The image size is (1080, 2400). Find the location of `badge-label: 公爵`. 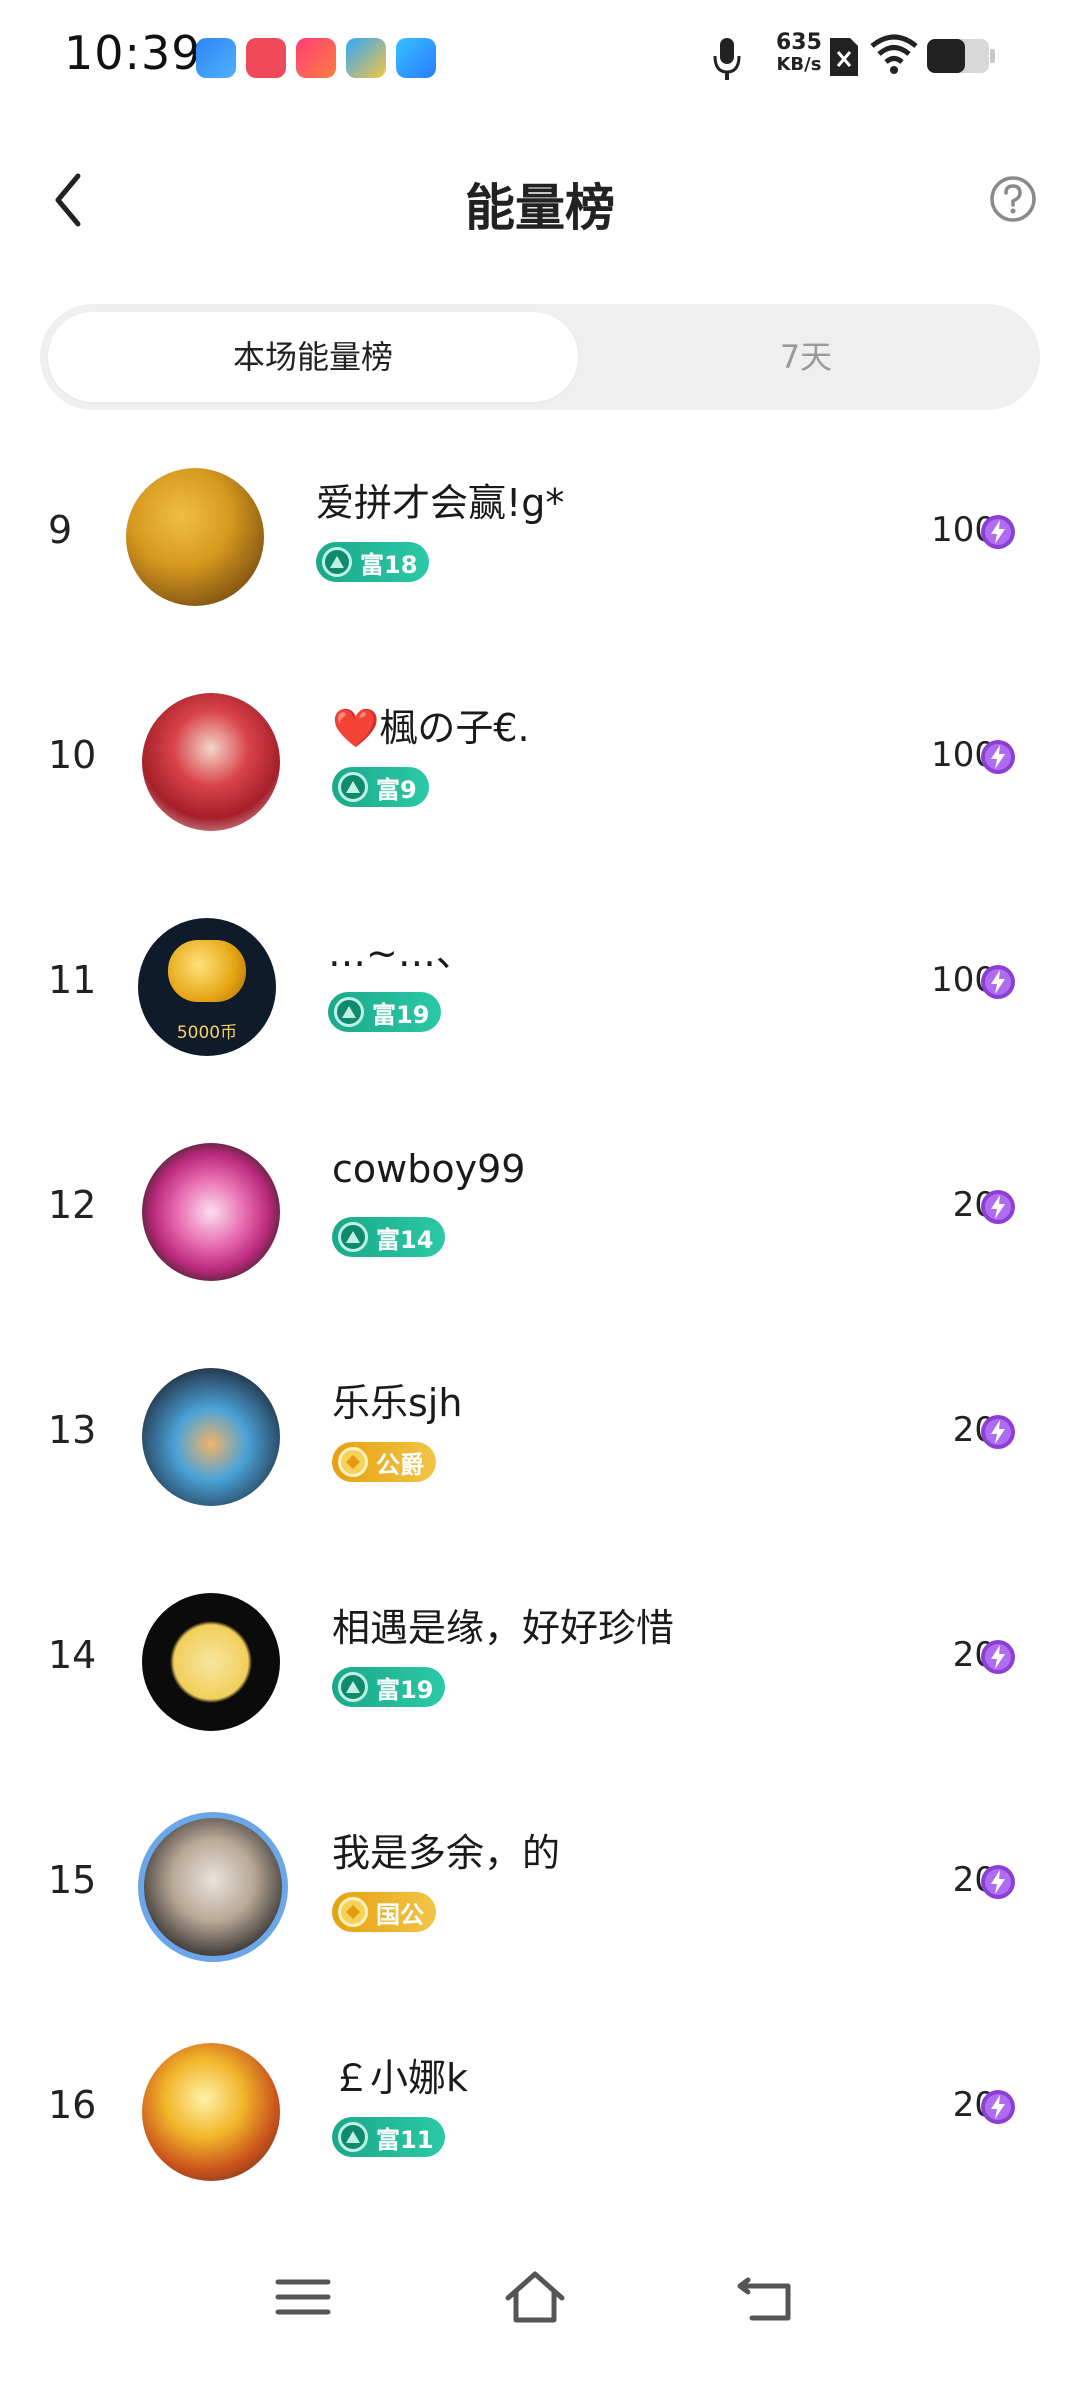

badge-label: 公爵 is located at coordinates (400, 1464).